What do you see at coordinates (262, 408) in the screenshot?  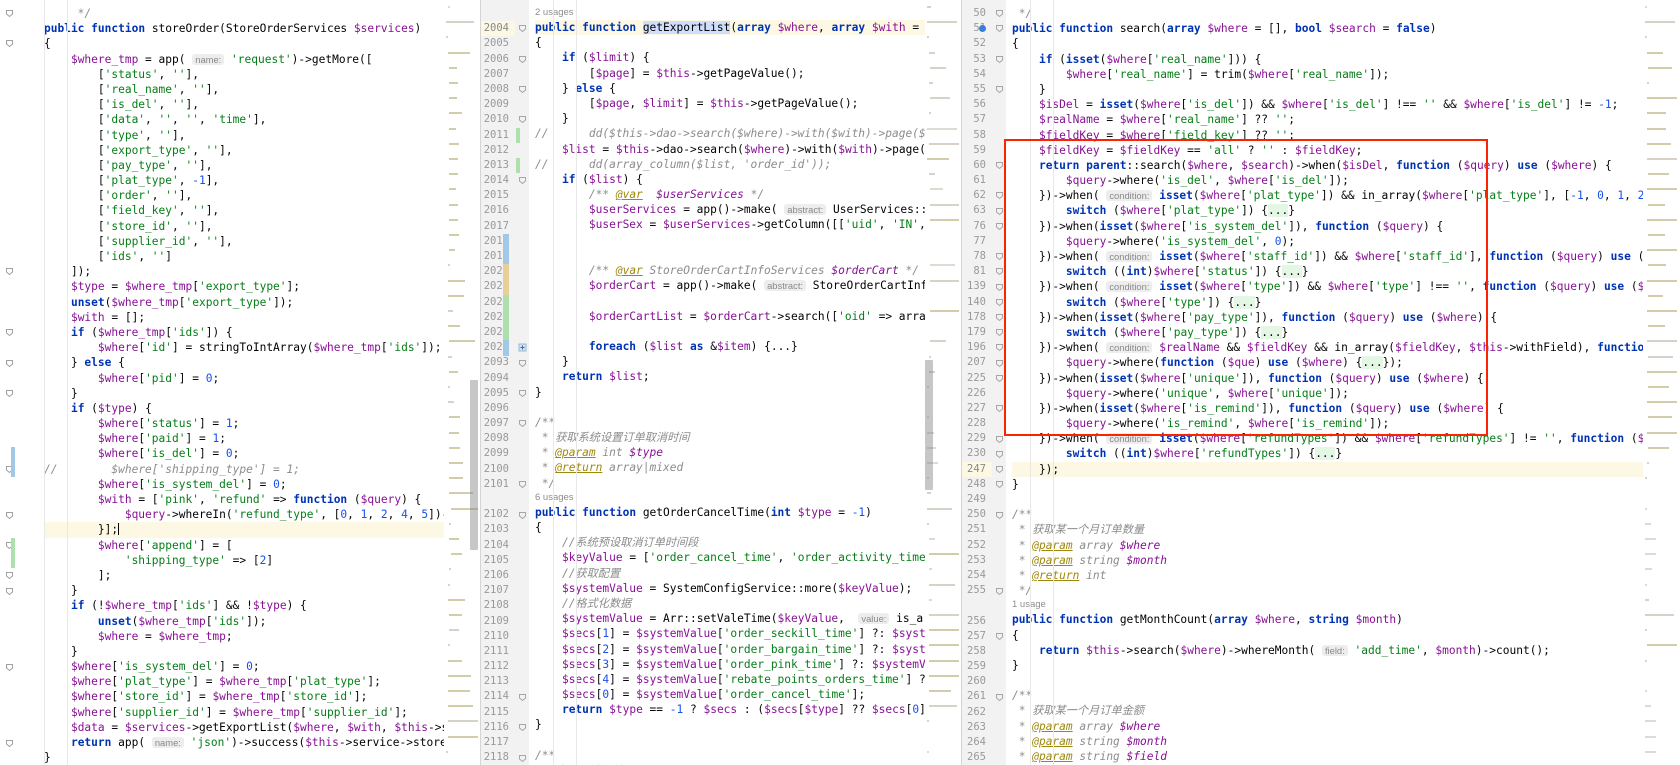 I see `code-line: if ($type) {` at bounding box center [262, 408].